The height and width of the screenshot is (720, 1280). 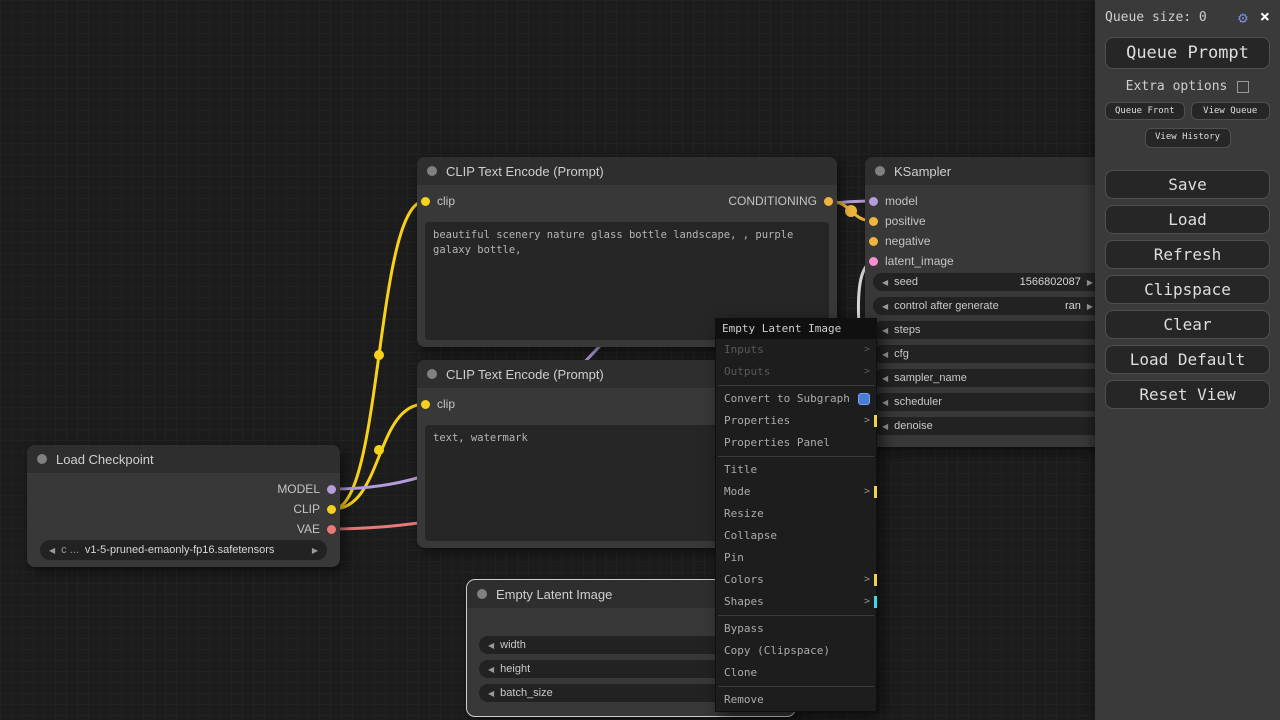 I want to click on menu-item-label: Convert to Subgraph, so click(x=787, y=398).